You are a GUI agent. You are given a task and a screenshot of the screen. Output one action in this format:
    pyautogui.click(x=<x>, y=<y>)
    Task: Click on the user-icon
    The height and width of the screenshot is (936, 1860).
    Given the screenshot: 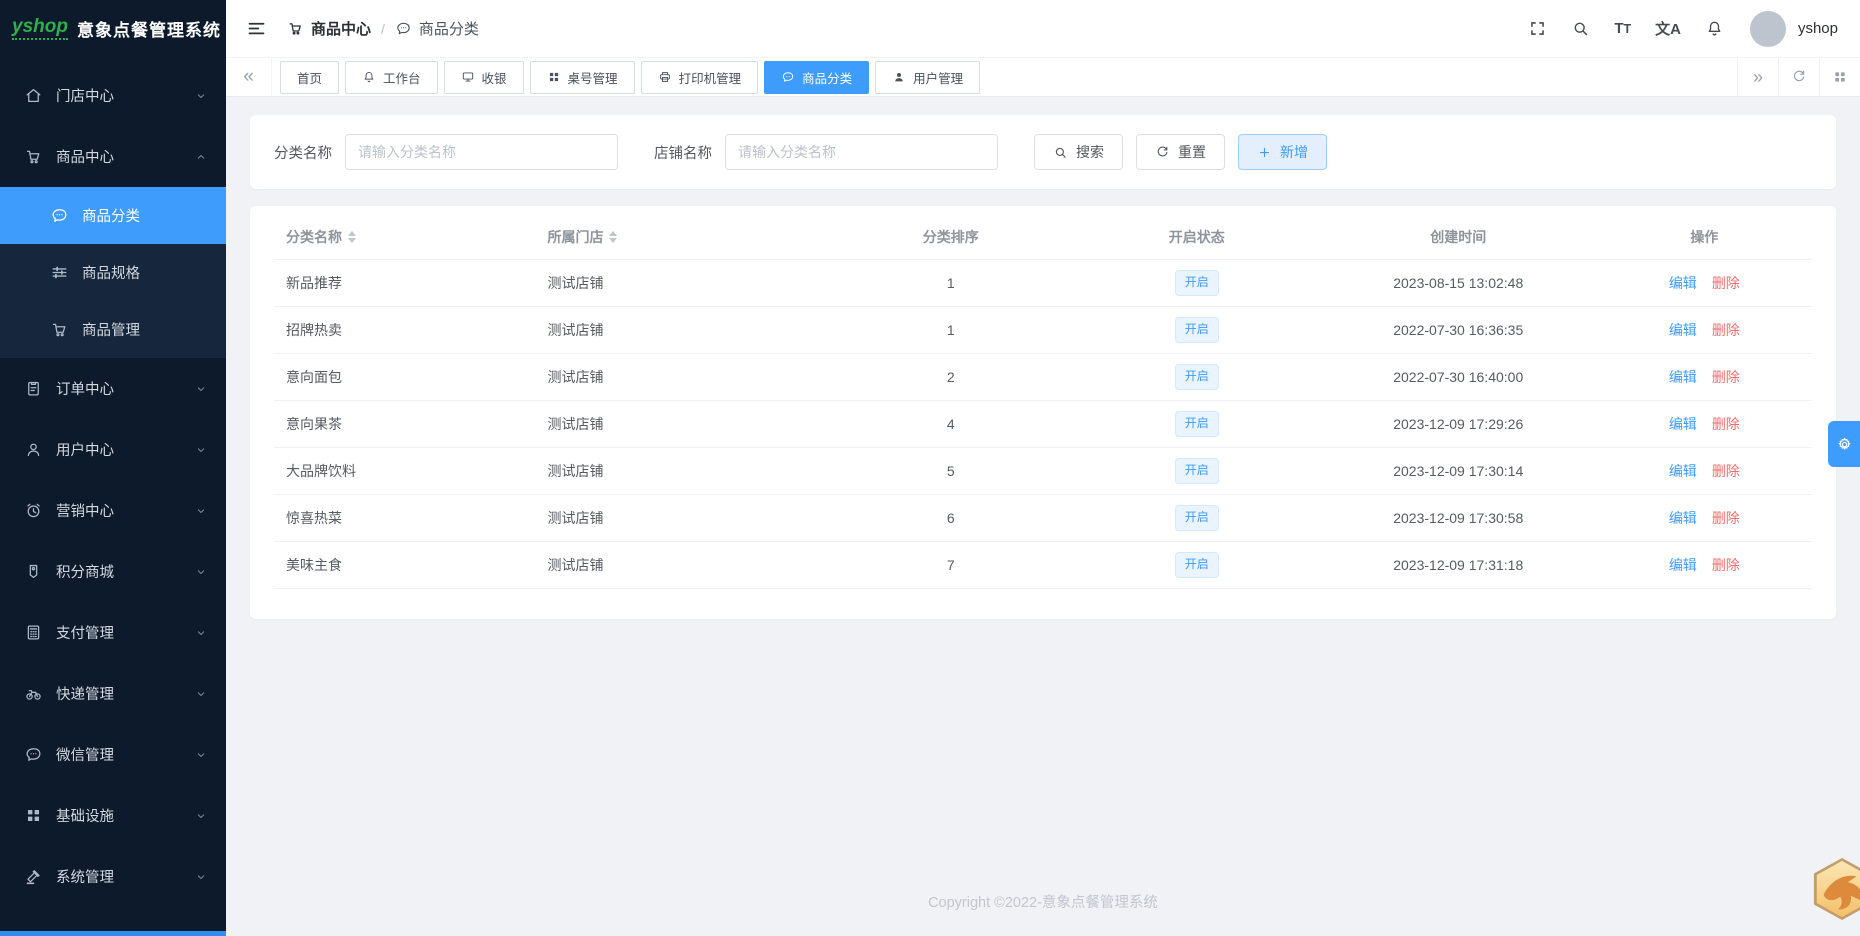 What is the action you would take?
    pyautogui.click(x=33, y=449)
    